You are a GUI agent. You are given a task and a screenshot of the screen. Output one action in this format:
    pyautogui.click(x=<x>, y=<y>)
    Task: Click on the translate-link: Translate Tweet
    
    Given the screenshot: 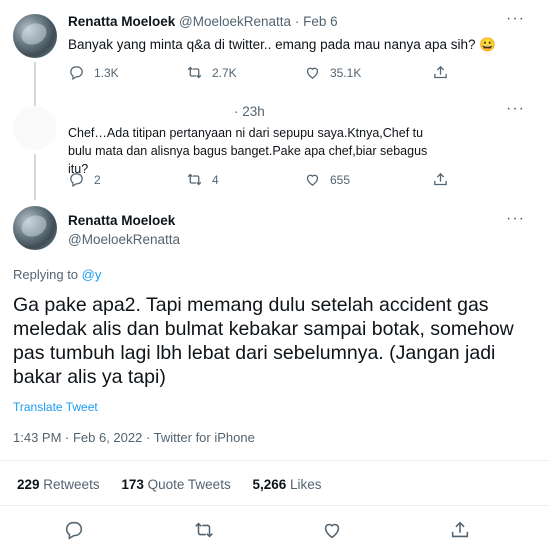 What is the action you would take?
    pyautogui.click(x=55, y=407)
    